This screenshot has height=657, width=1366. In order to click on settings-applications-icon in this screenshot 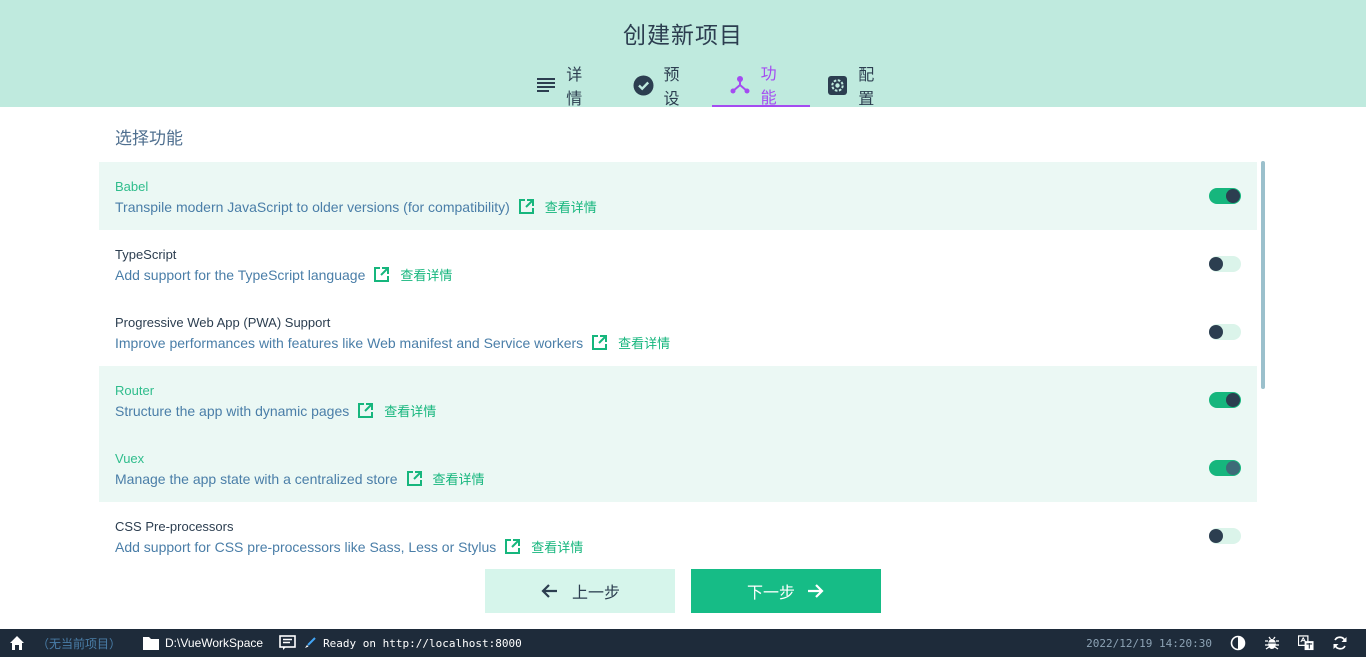, I will do `click(838, 85)`.